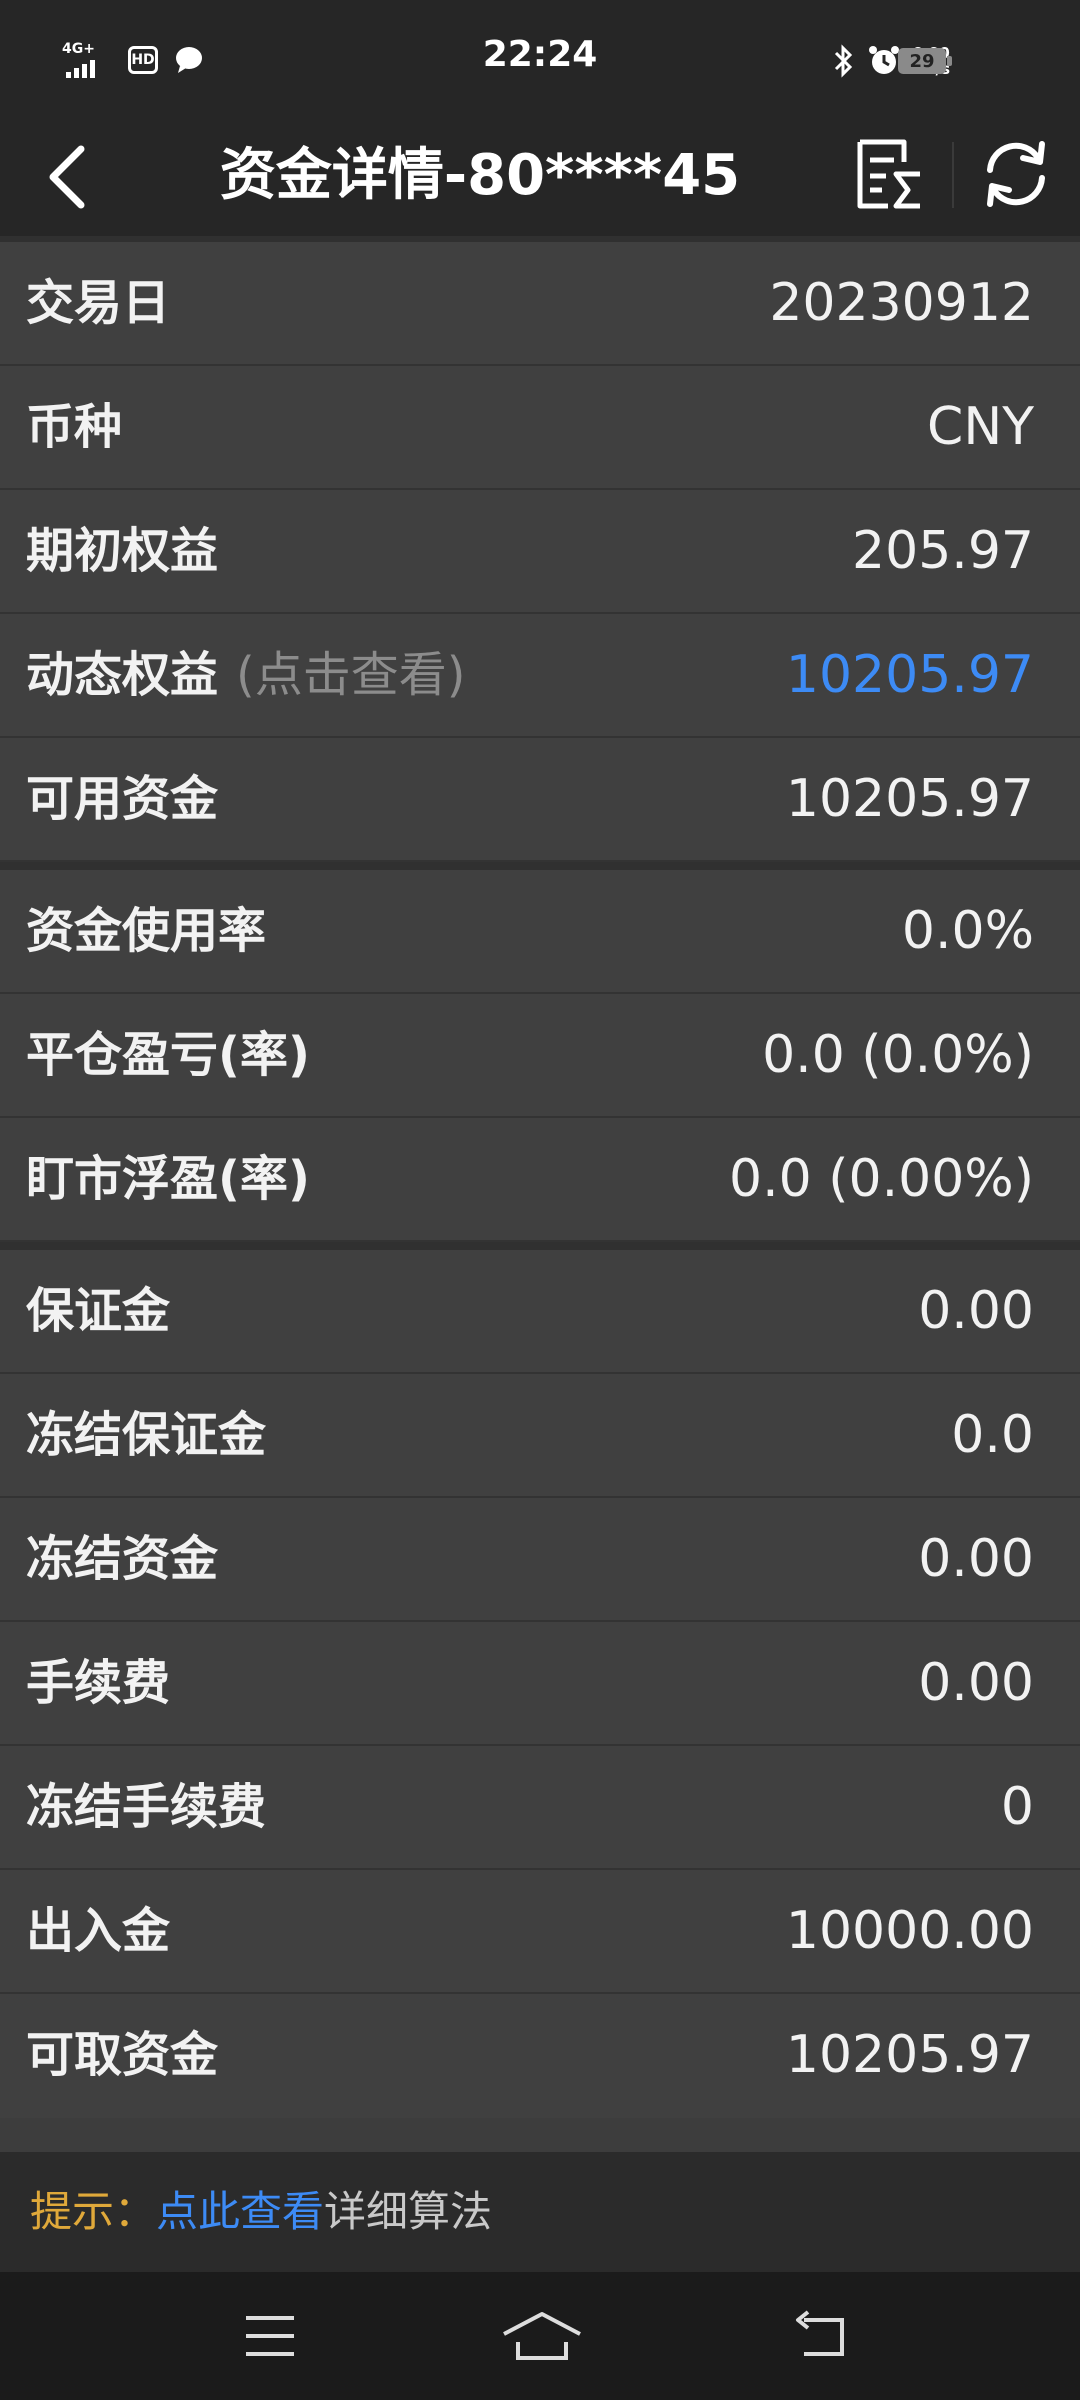 The width and height of the screenshot is (1080, 2400). Describe the element at coordinates (98, 303) in the screenshot. I see `row-label: 交易日` at that location.